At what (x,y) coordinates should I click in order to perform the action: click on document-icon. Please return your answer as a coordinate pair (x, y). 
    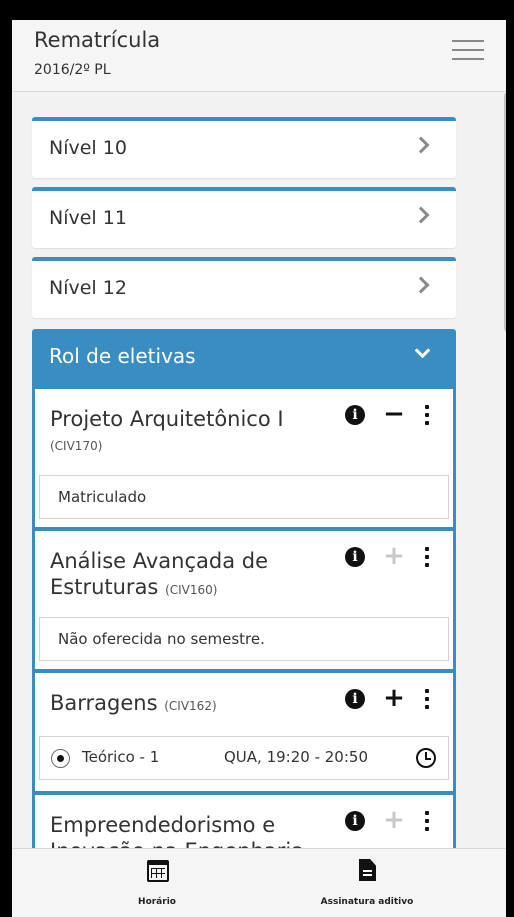
    Looking at the image, I should click on (367, 870).